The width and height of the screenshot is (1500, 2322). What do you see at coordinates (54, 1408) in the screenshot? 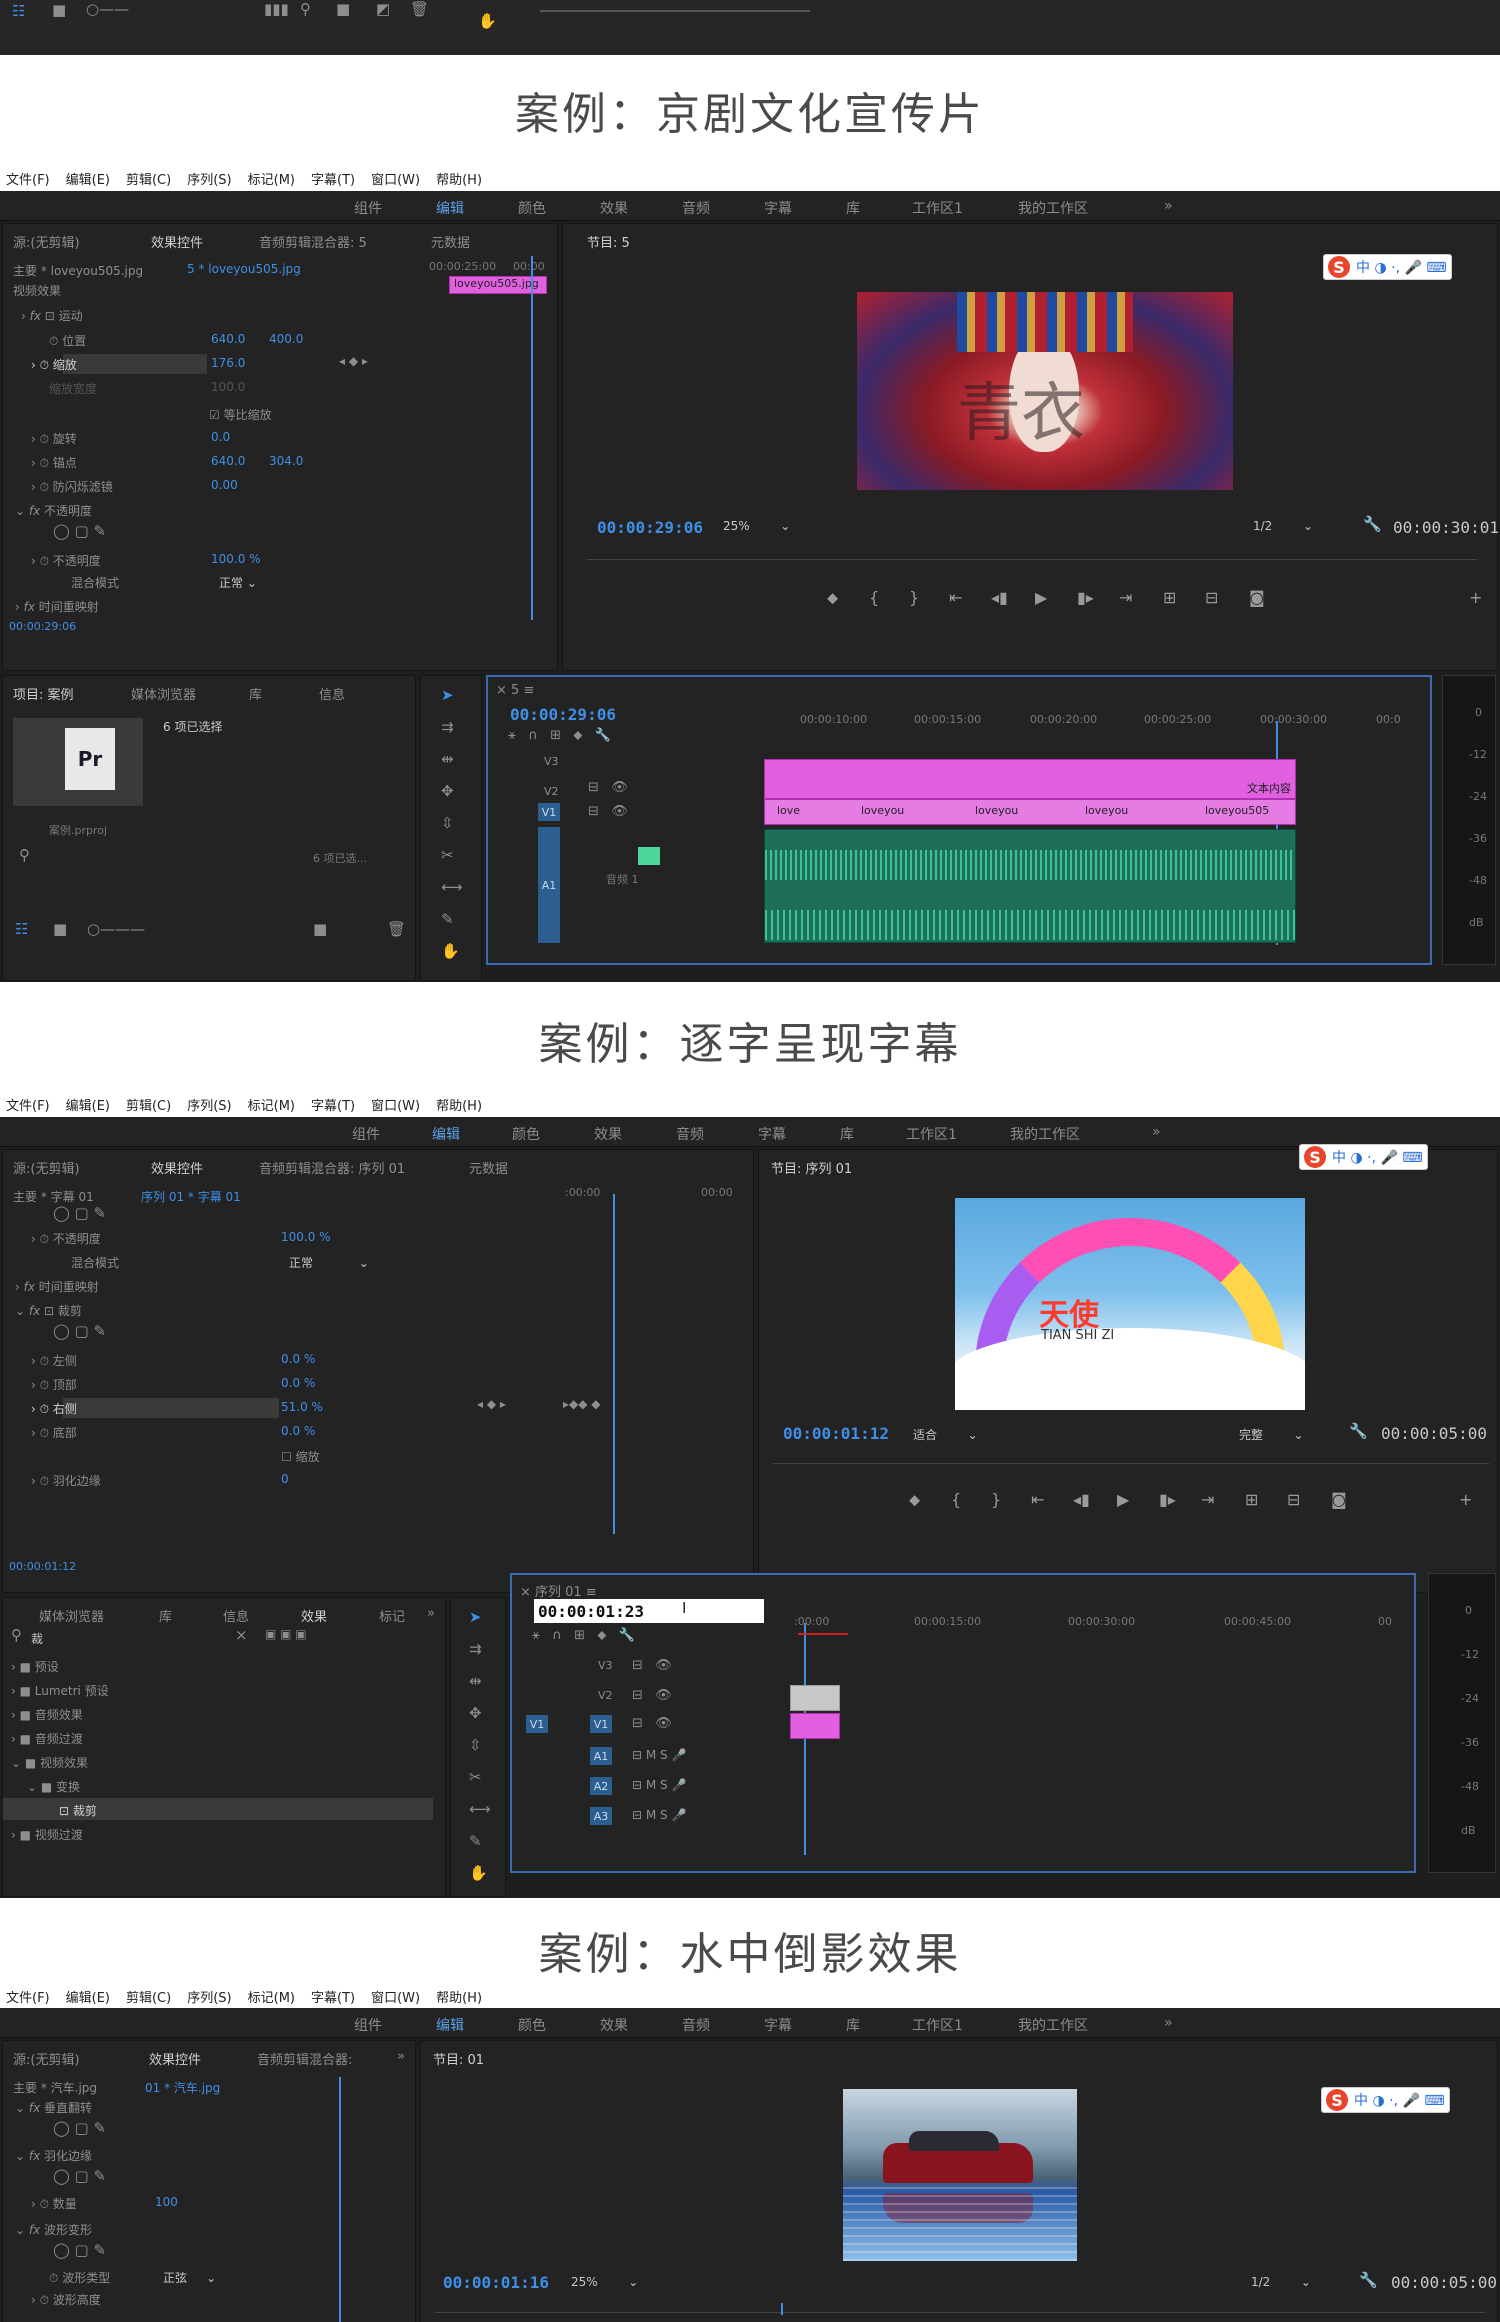
I see `param-right: › ⏱ 右侧` at bounding box center [54, 1408].